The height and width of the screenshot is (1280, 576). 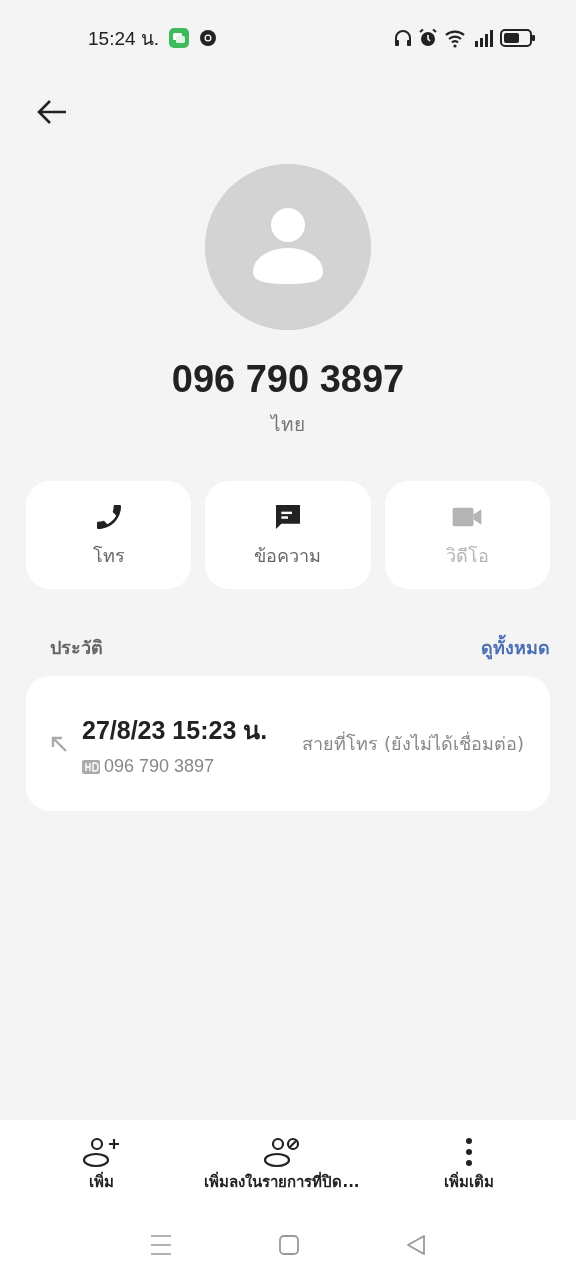 I want to click on see-all-link: ดูทั้งหมด, so click(x=515, y=647).